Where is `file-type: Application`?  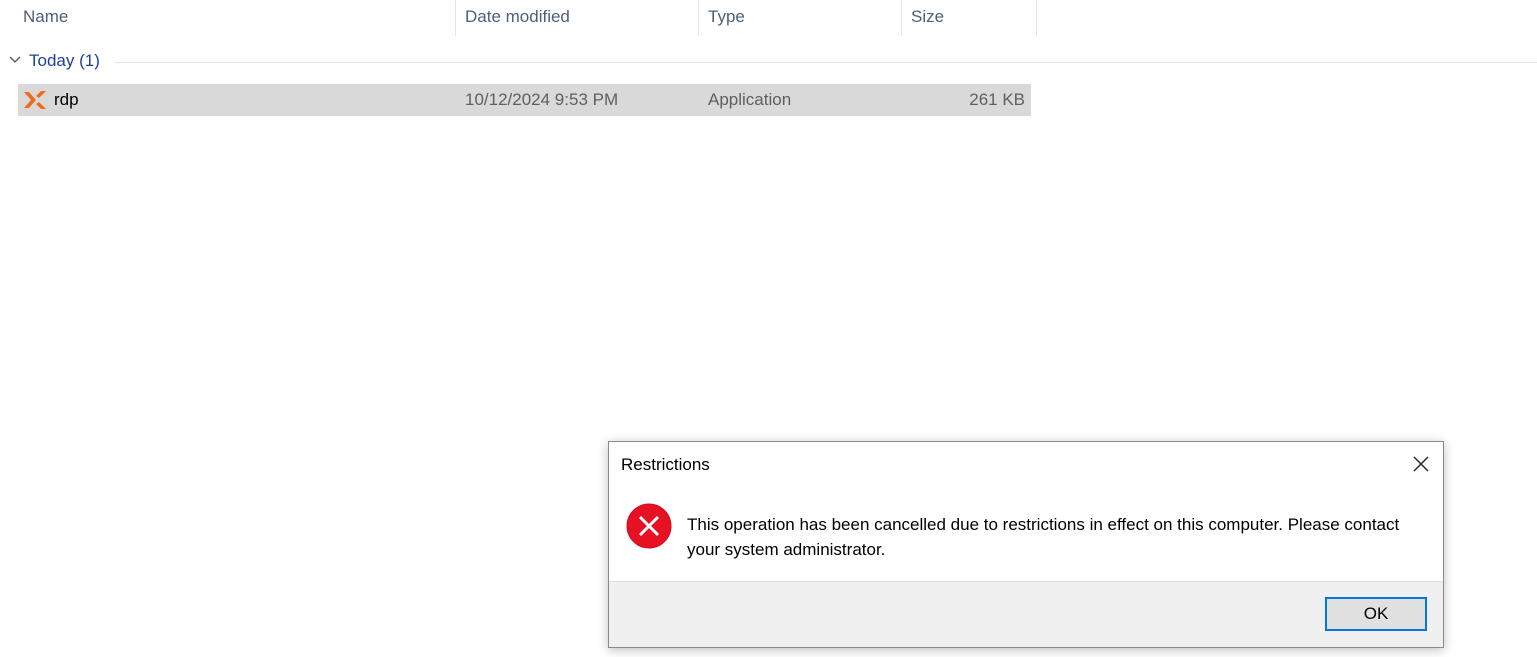
file-type: Application is located at coordinates (750, 99).